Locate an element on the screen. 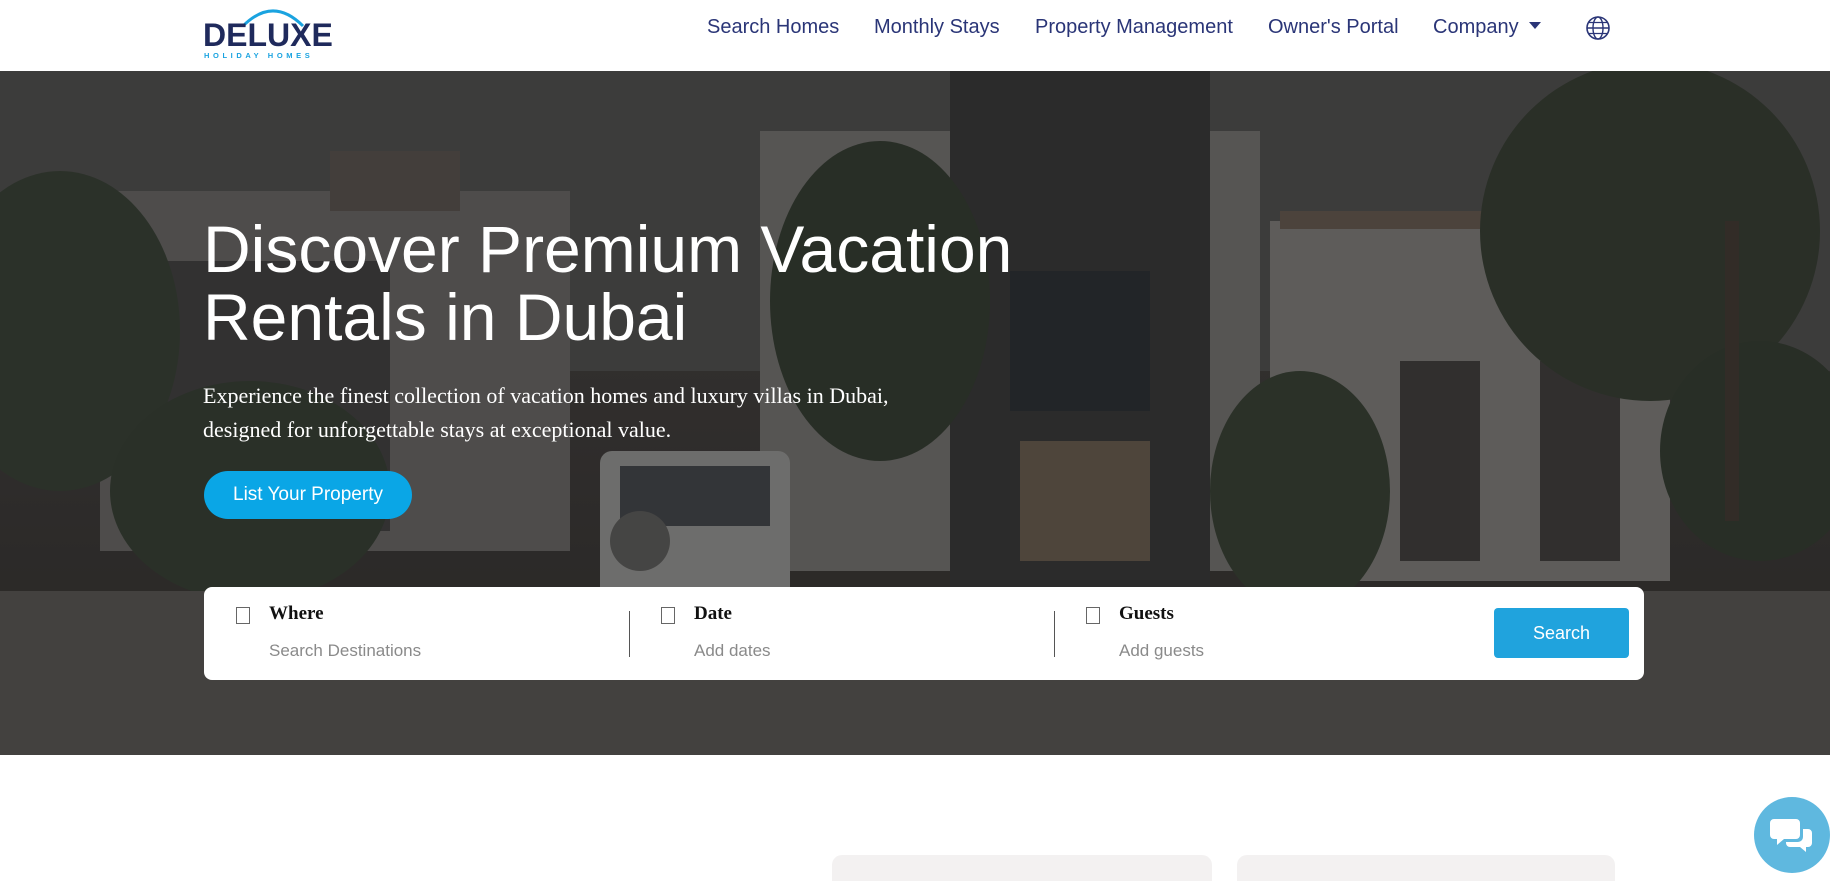 The width and height of the screenshot is (1830, 881). hero-title-line-2: Rentals in Dubai is located at coordinates (445, 317).